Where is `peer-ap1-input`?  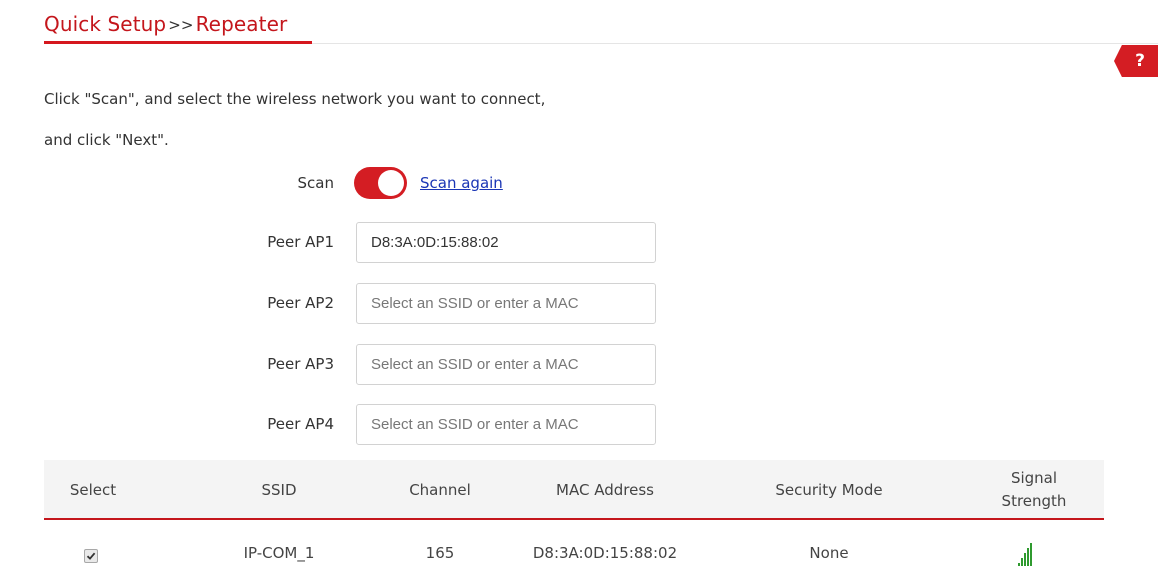
peer-ap1-input is located at coordinates (506, 242).